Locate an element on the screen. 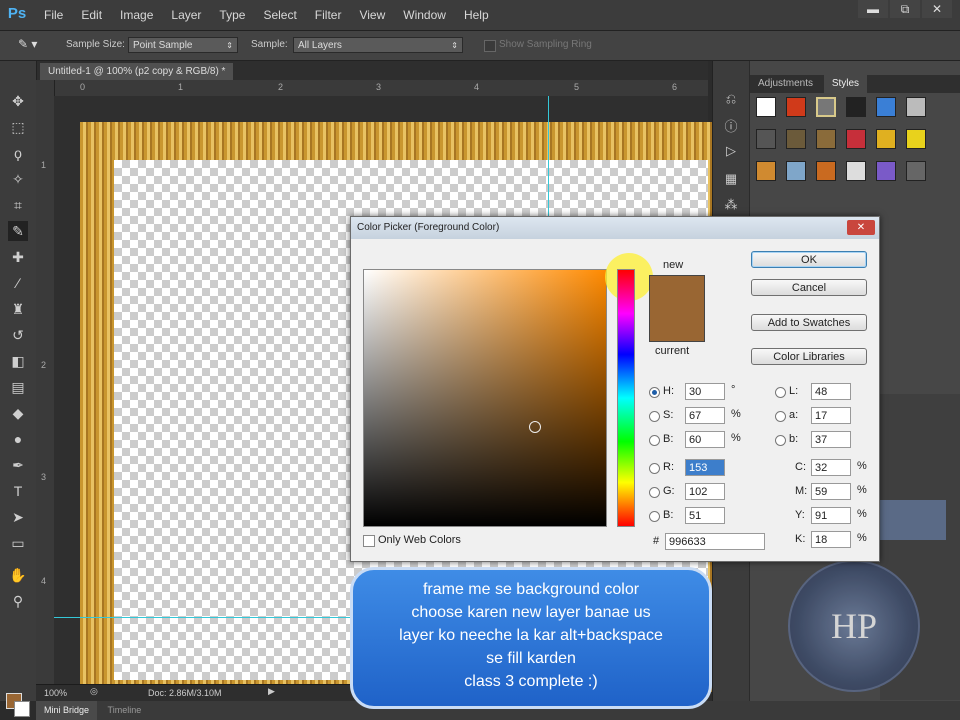 This screenshot has height=720, width=960. background-color-swatch is located at coordinates (22, 709).